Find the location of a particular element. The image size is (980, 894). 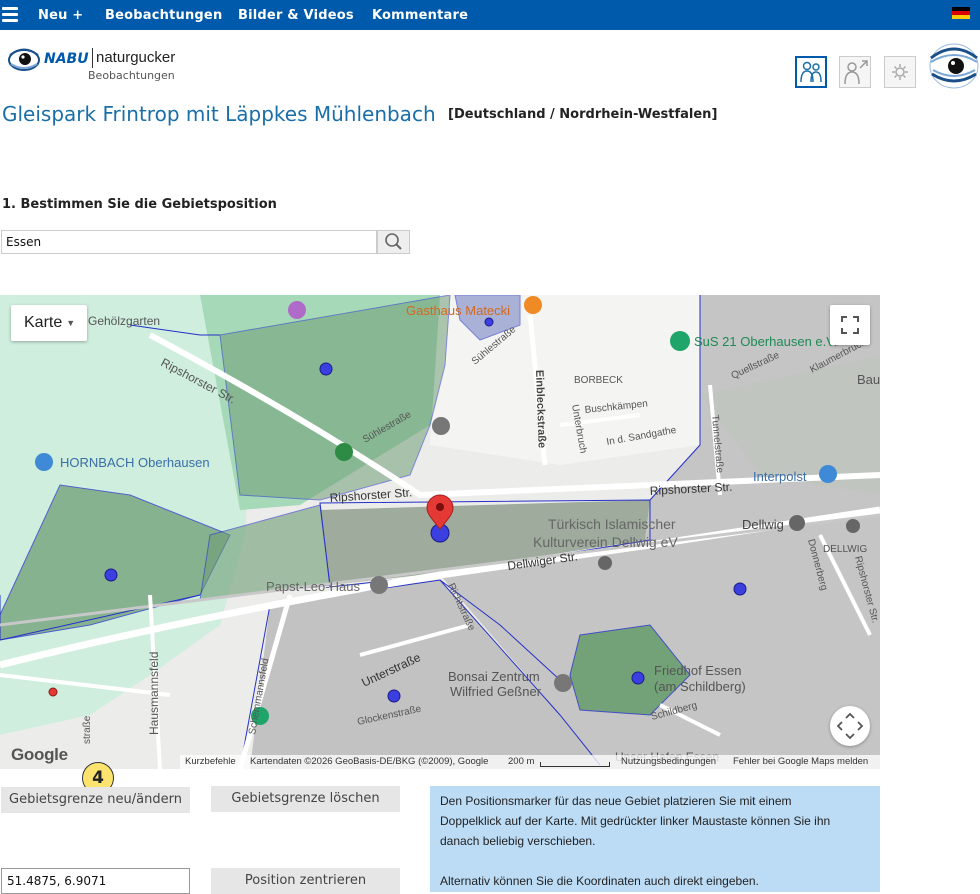

map-terms-link: Nutzungsbedingungen is located at coordinates (668, 762).